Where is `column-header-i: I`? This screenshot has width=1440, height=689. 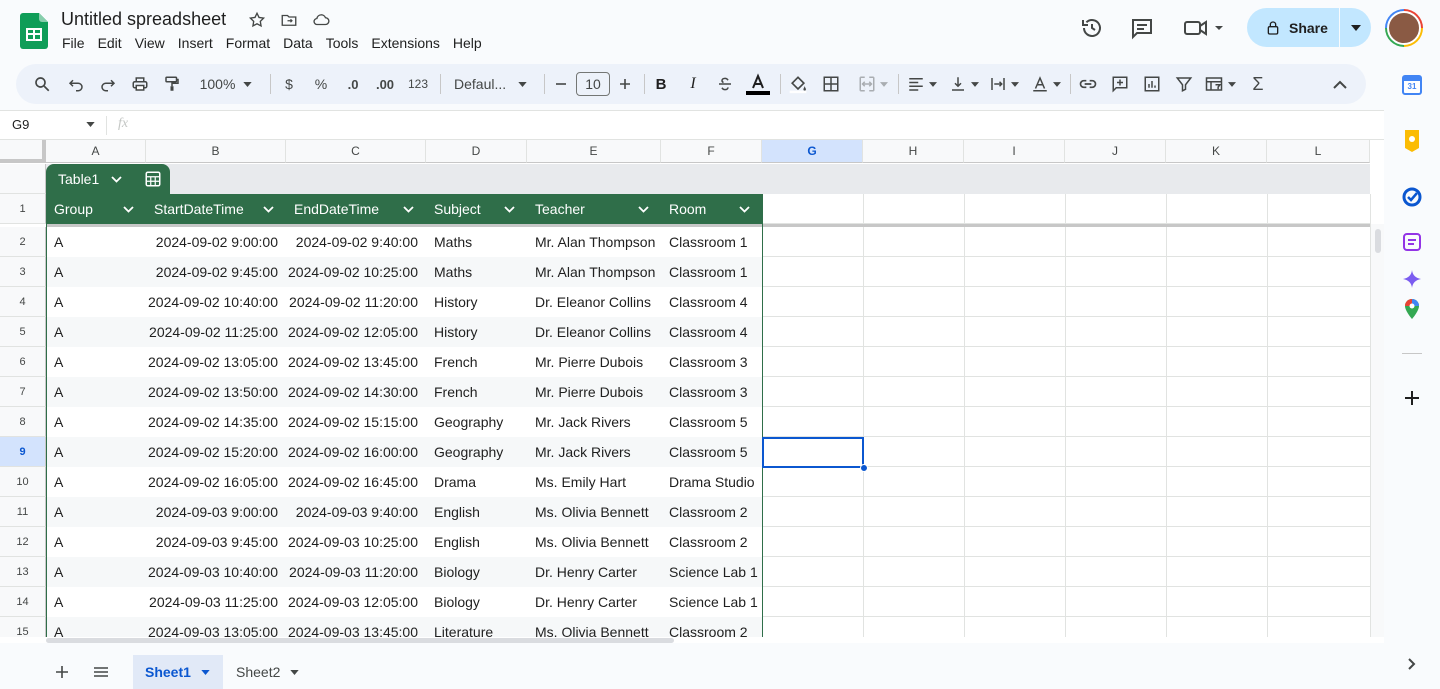 column-header-i: I is located at coordinates (1014, 151).